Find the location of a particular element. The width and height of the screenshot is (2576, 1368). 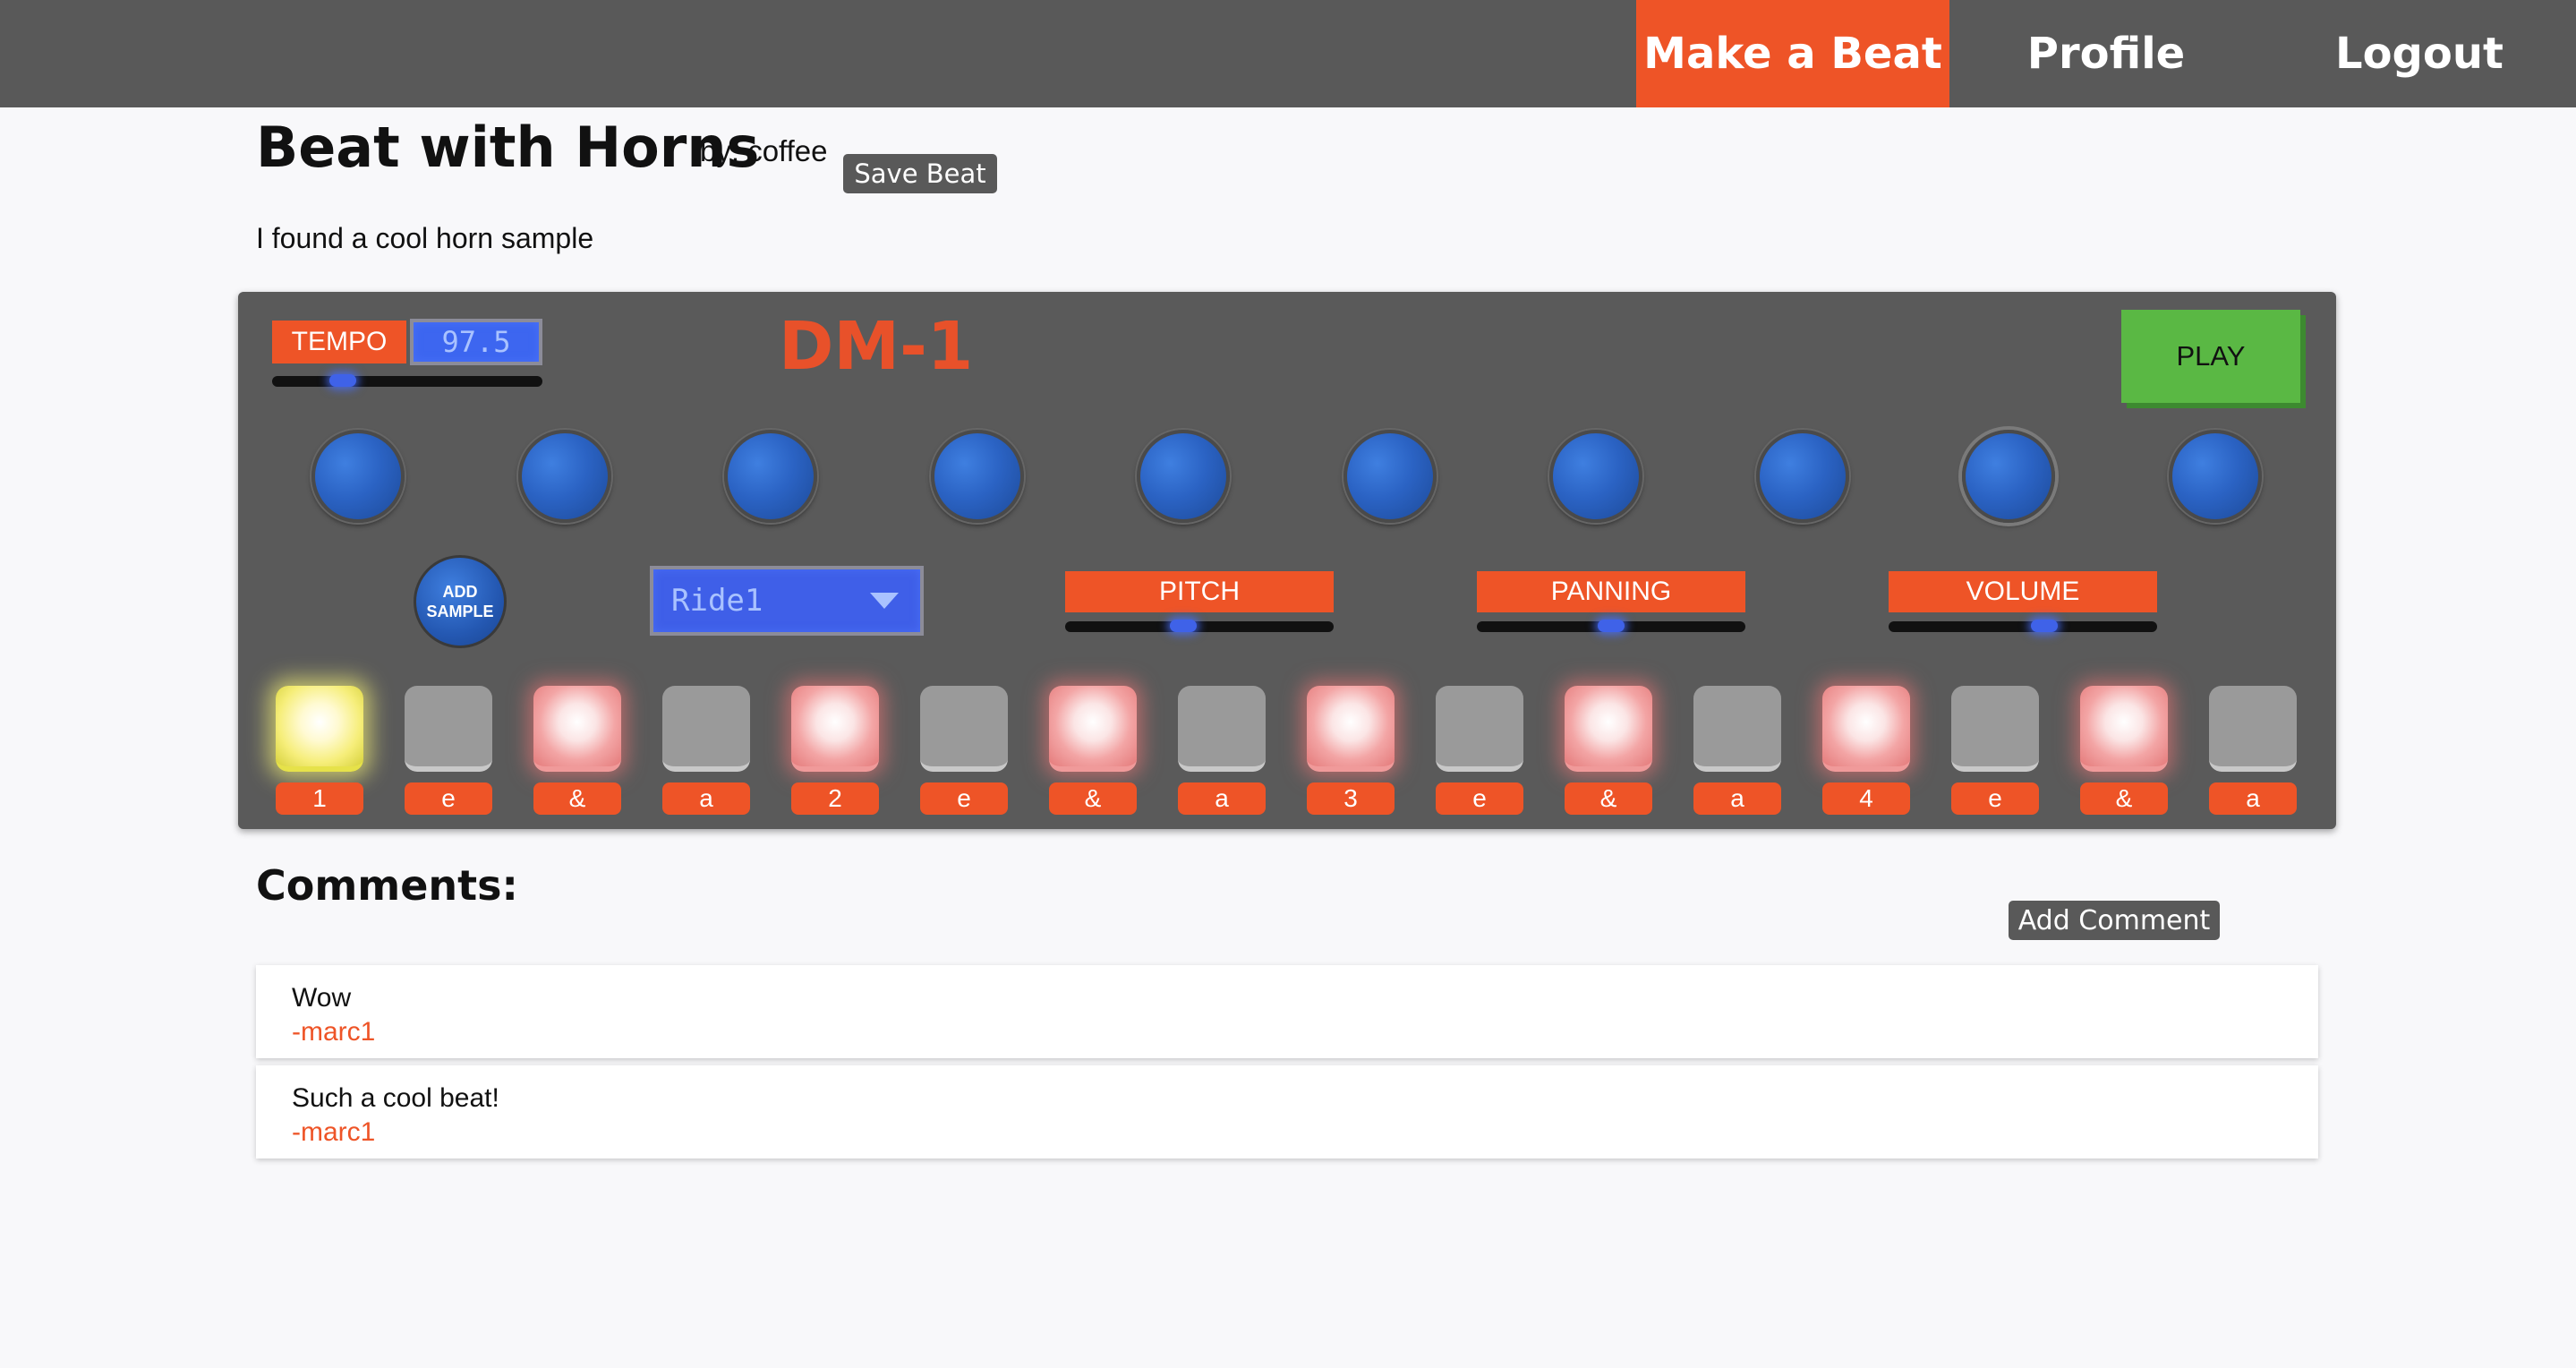

comment-text: Such a cool beat! is located at coordinates (395, 1098).